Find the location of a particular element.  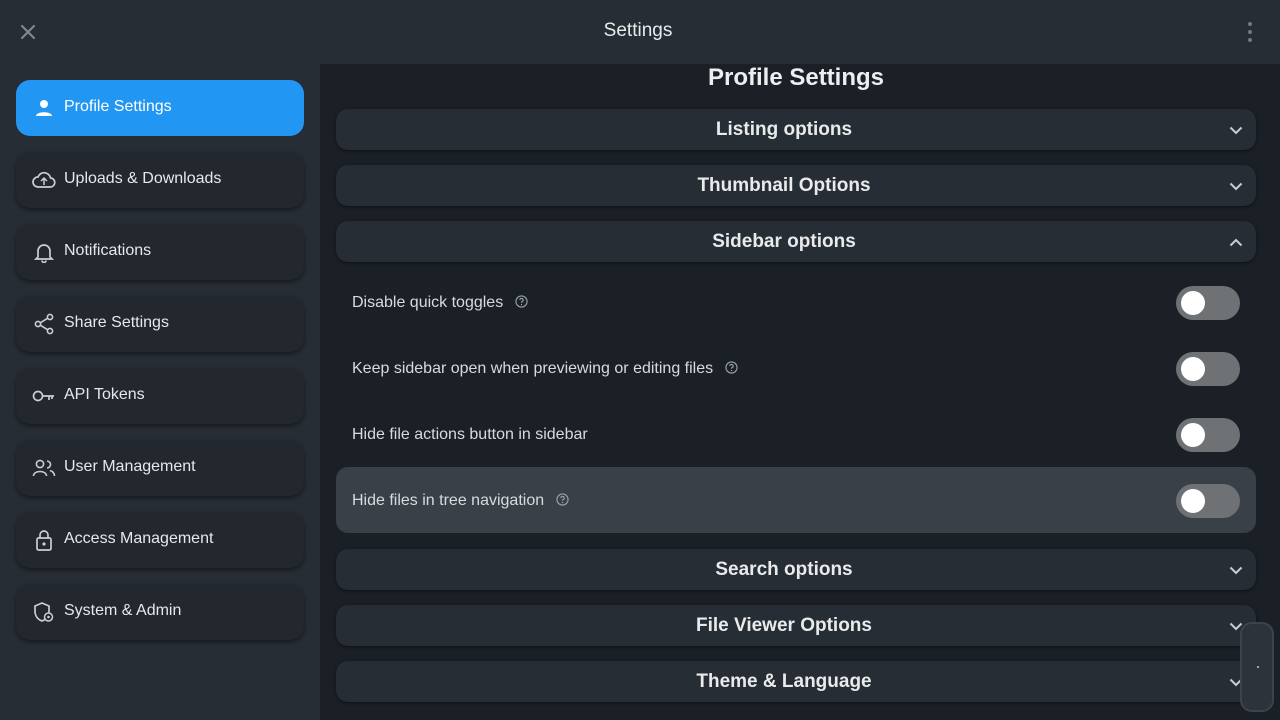

top-bar: Settings is located at coordinates (640, 32).